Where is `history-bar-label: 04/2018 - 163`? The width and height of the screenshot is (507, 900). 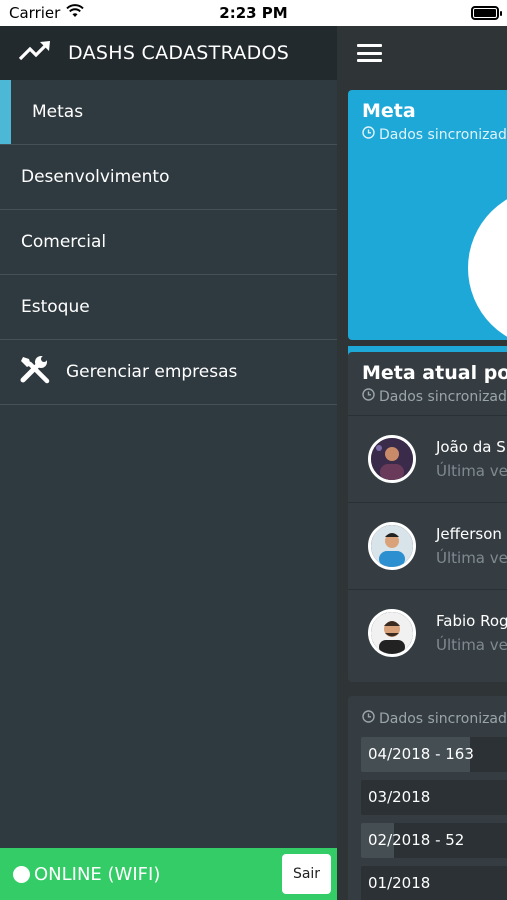
history-bar-label: 04/2018 - 163 is located at coordinates (421, 754).